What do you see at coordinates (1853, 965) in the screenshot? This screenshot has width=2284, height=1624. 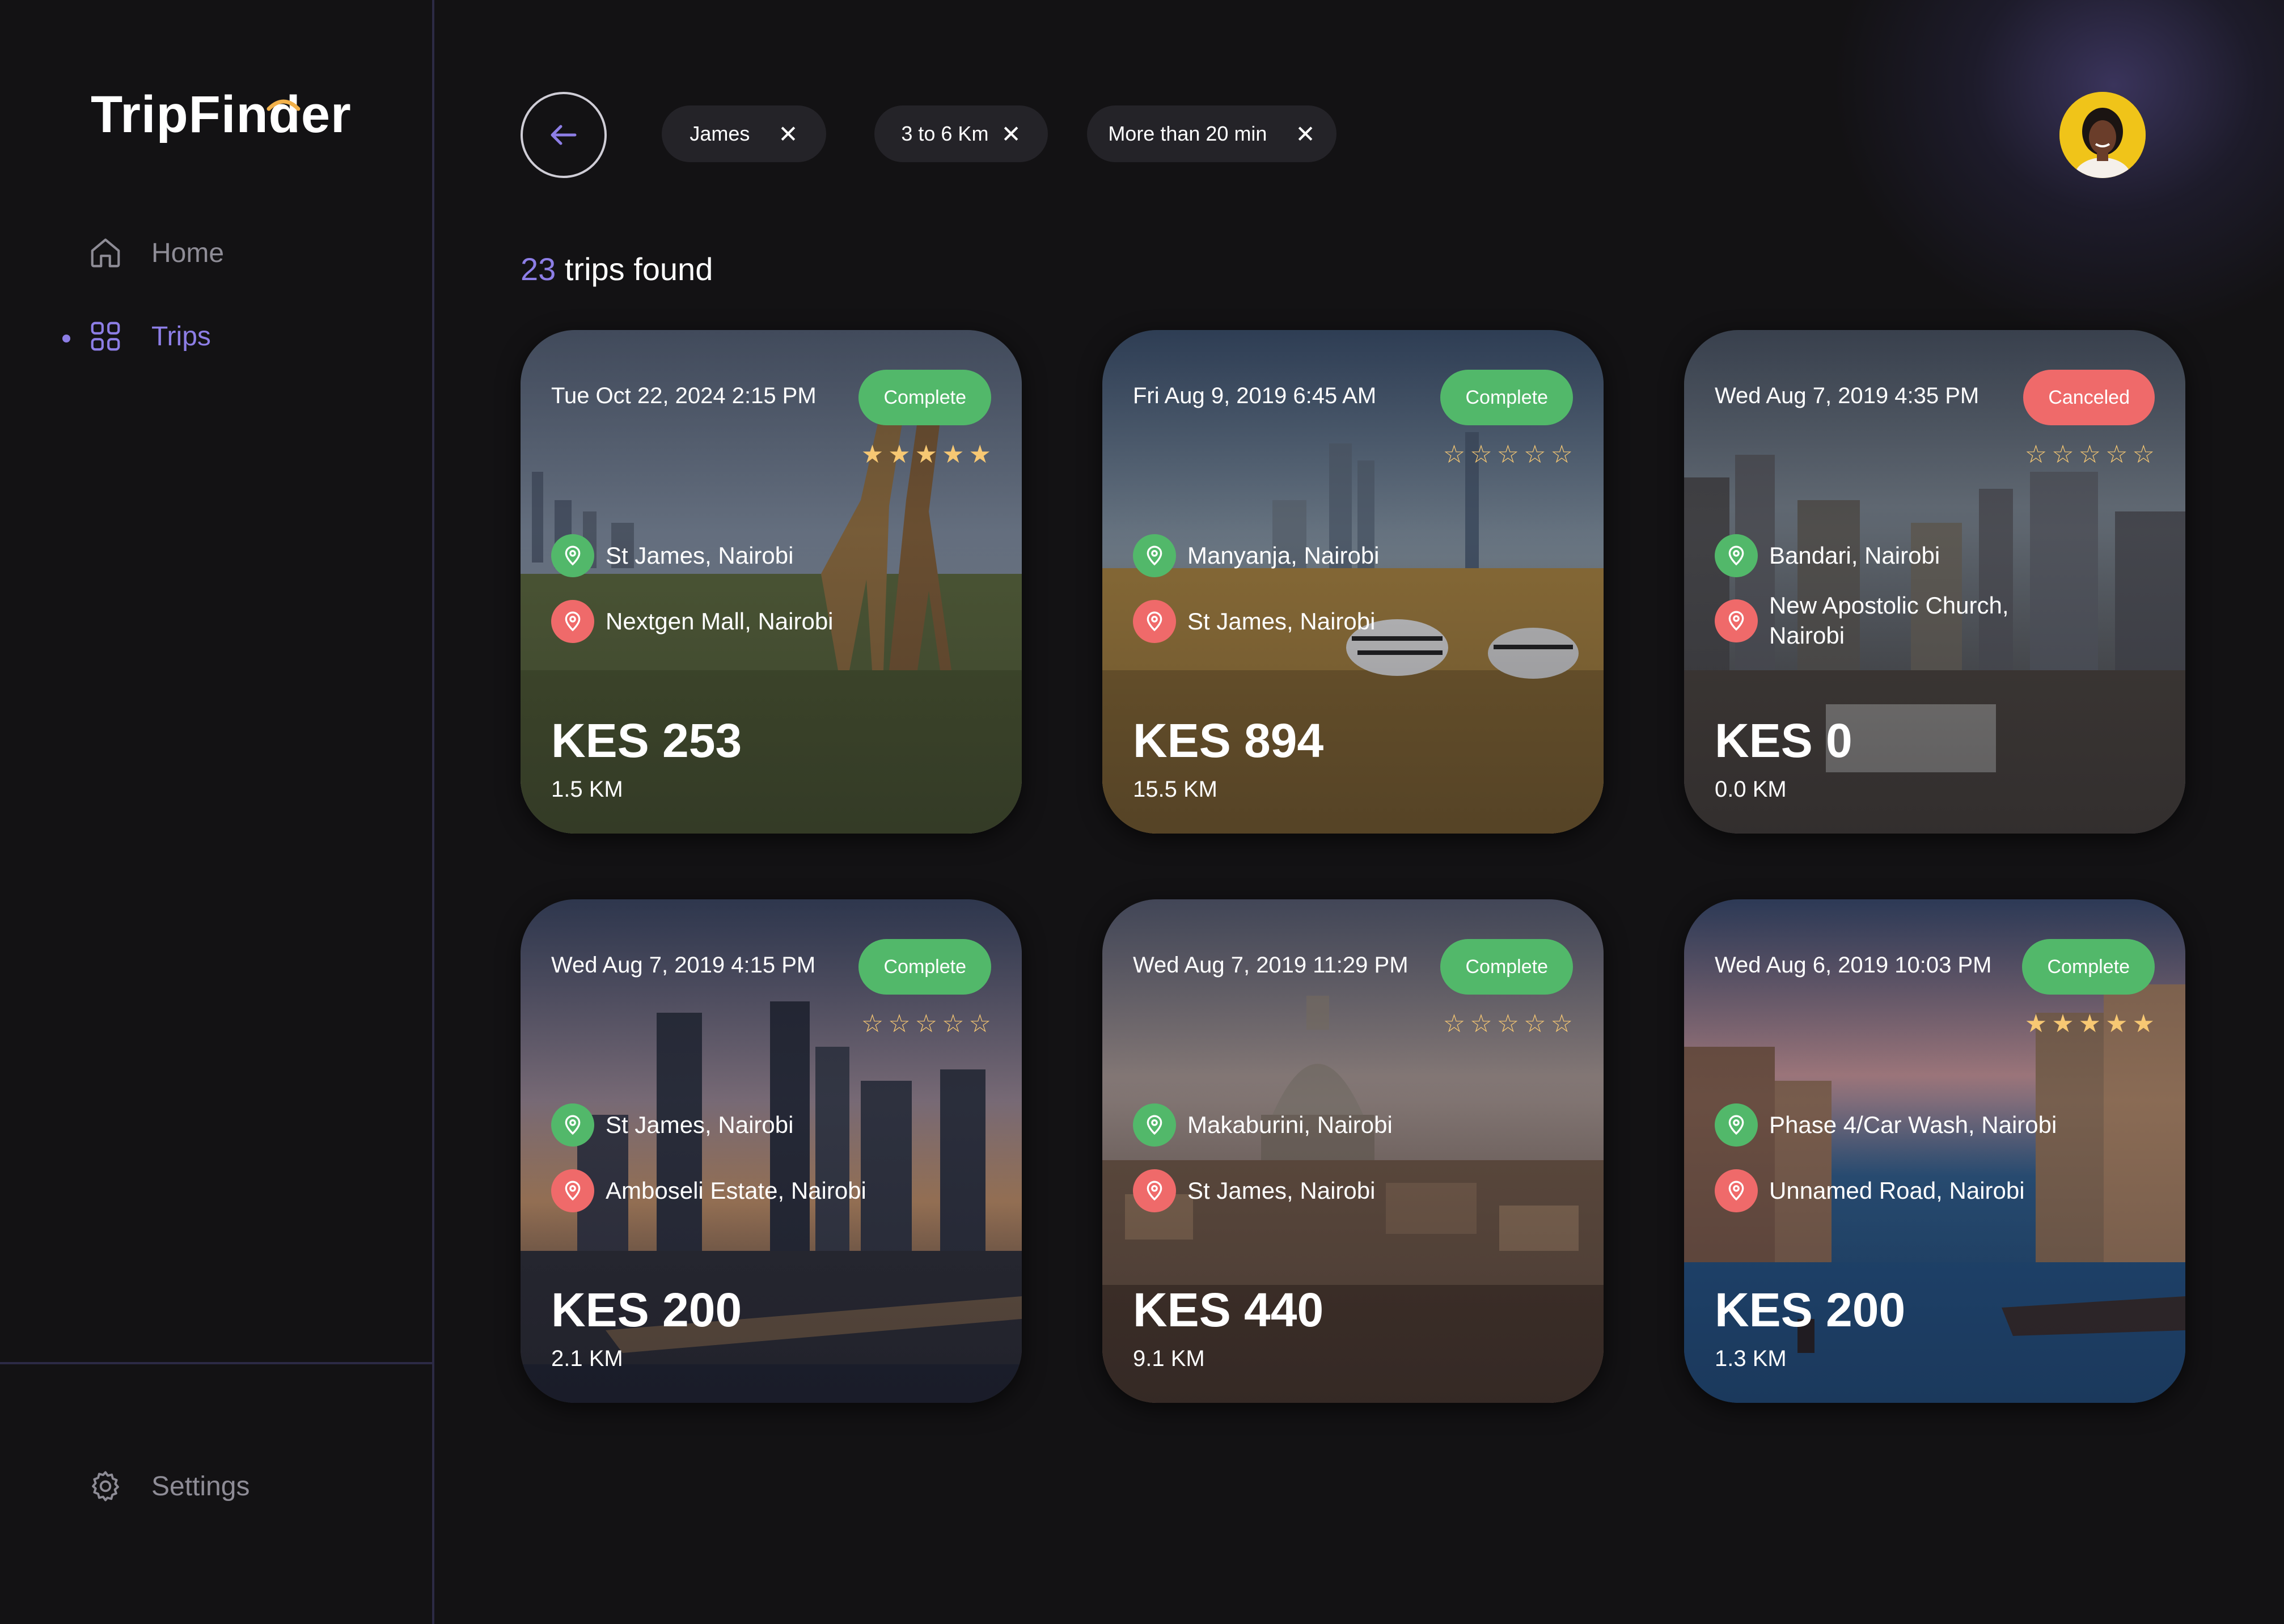 I see `trip-date: Wed Aug 6, 2019 10:03 PM` at bounding box center [1853, 965].